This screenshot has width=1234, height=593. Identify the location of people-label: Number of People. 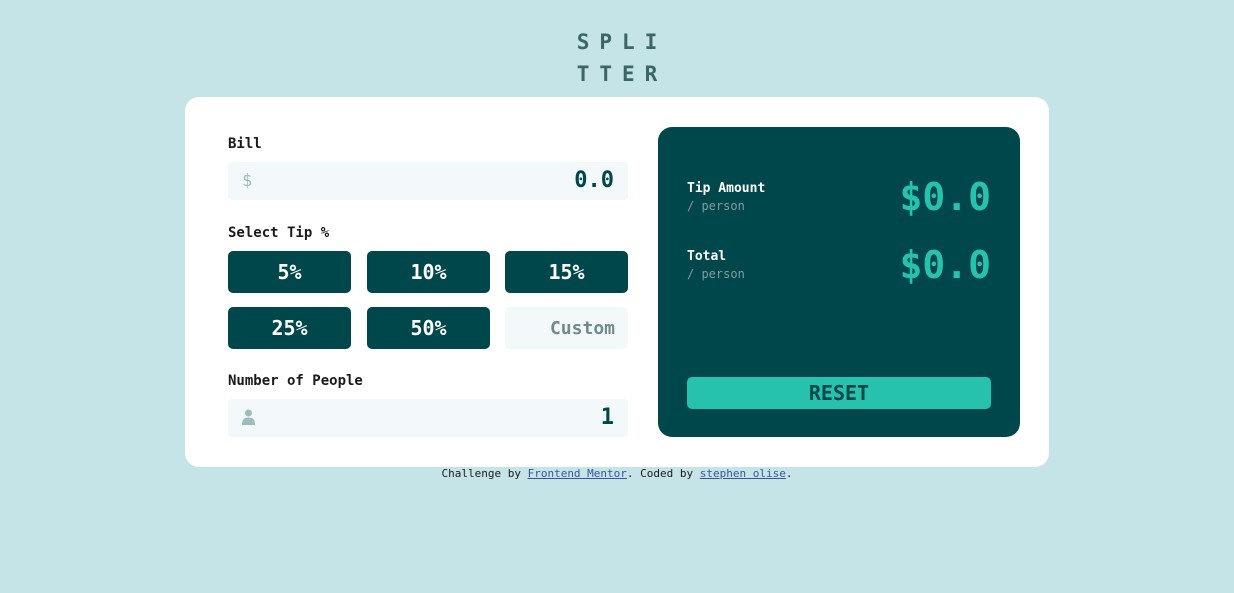
(295, 381).